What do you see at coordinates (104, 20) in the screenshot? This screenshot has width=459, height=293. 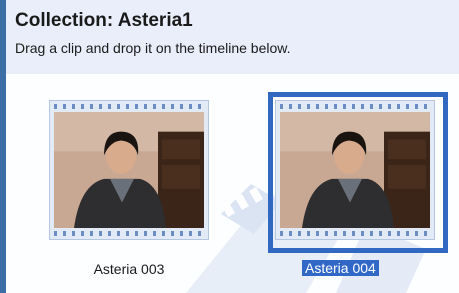 I see `collection-title: Collection: Asteria1` at bounding box center [104, 20].